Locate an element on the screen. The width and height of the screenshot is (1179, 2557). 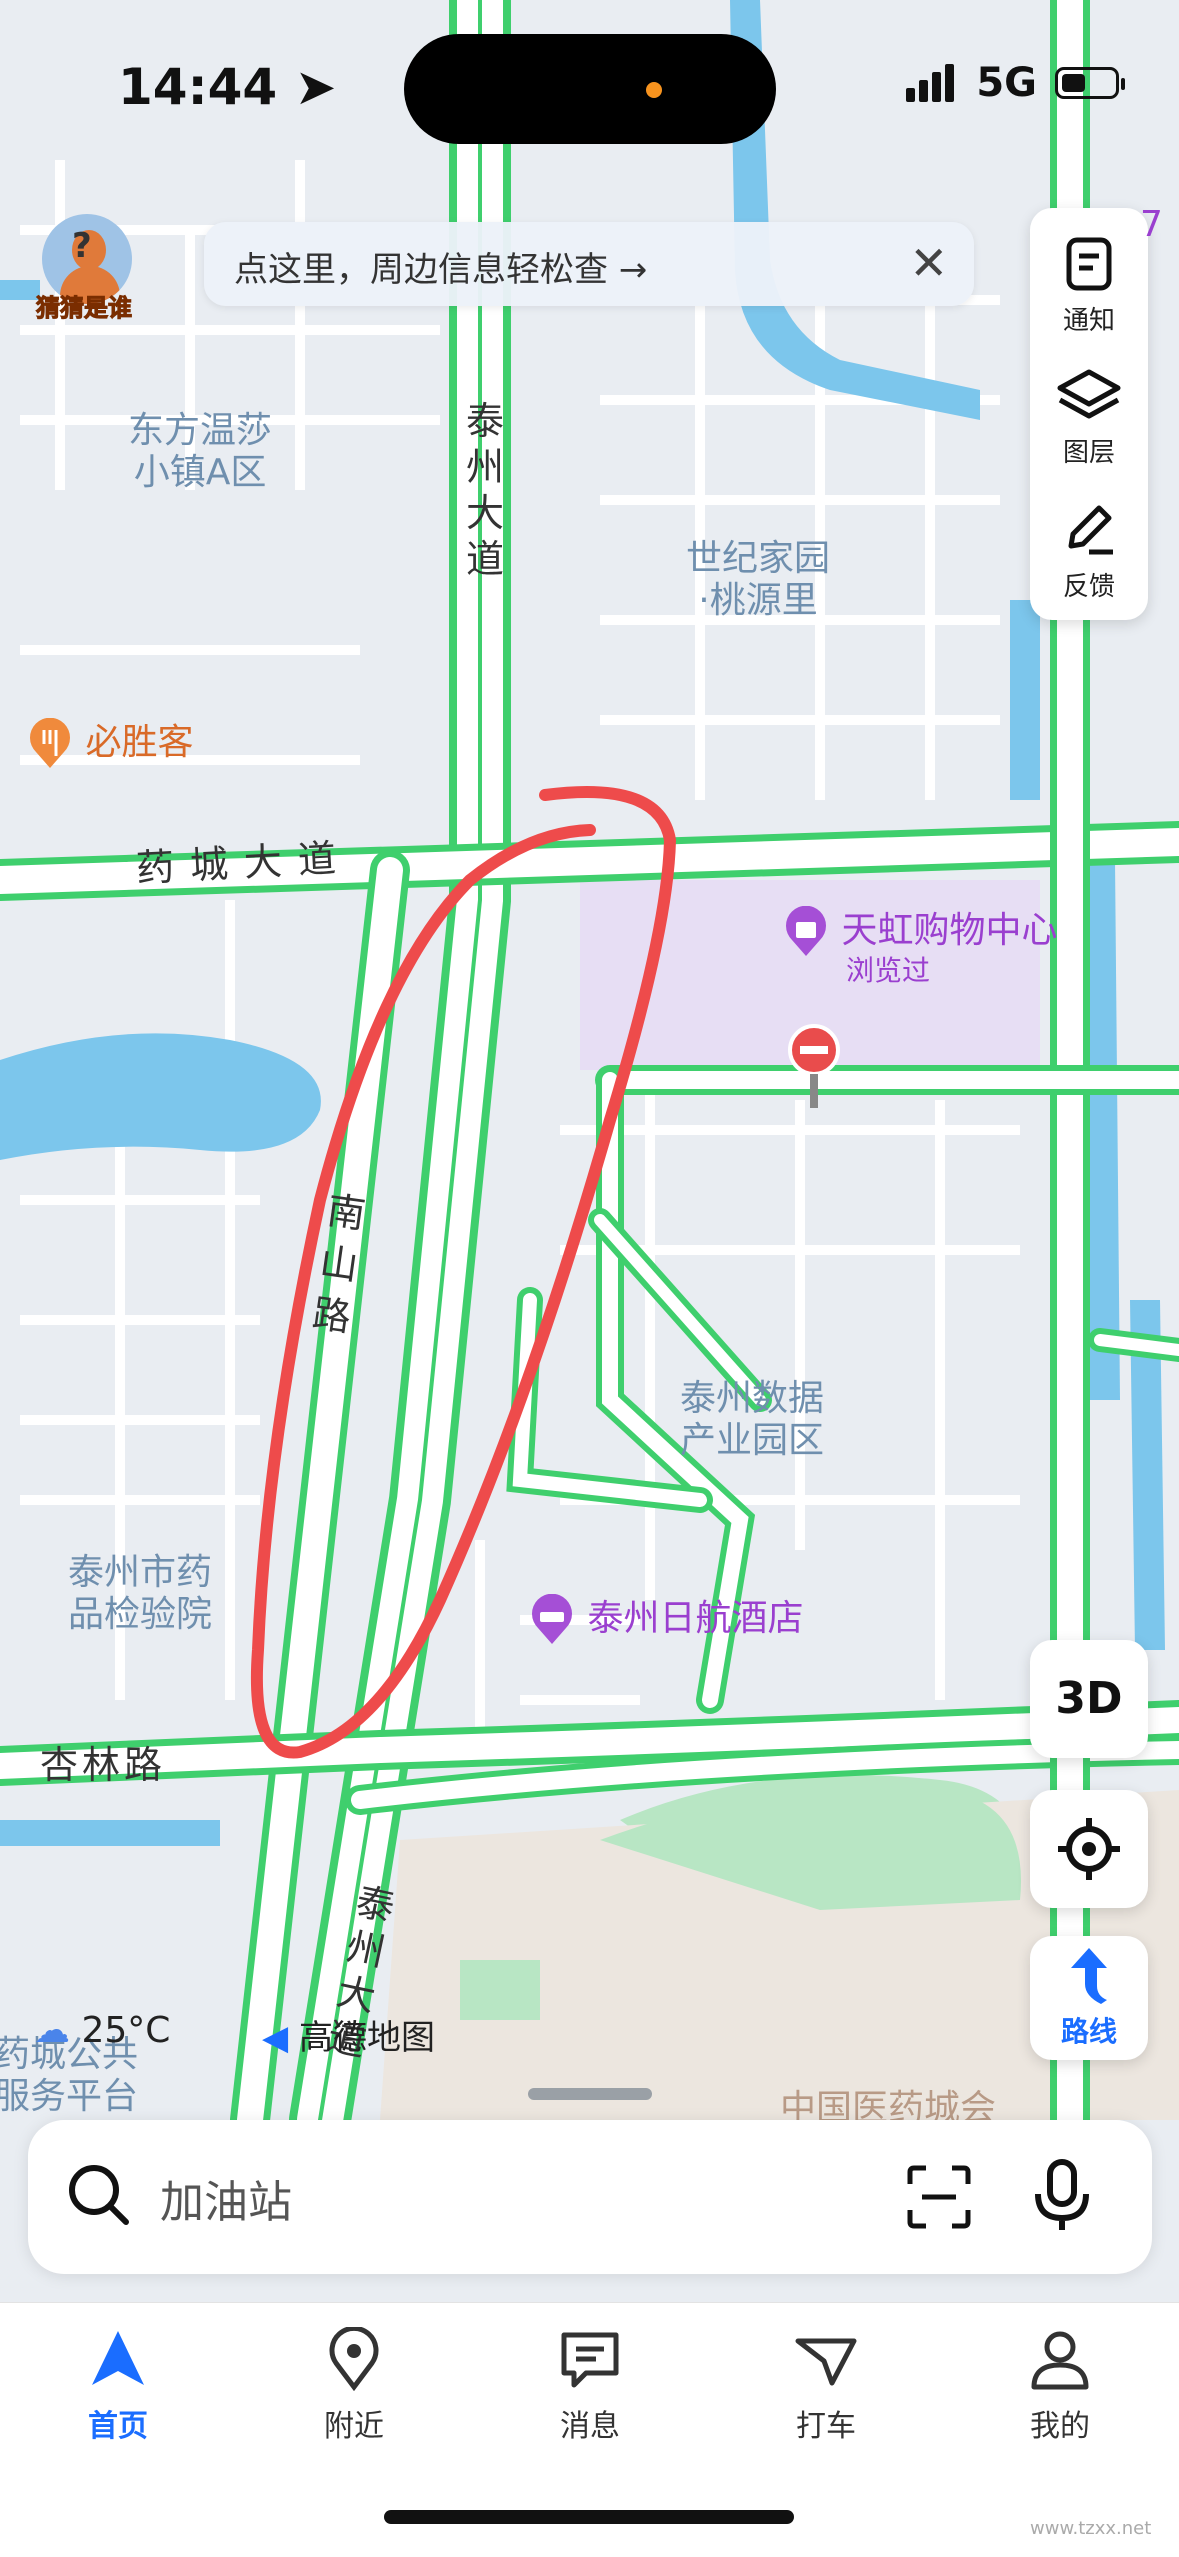
drawer-handle is located at coordinates (590, 2094).